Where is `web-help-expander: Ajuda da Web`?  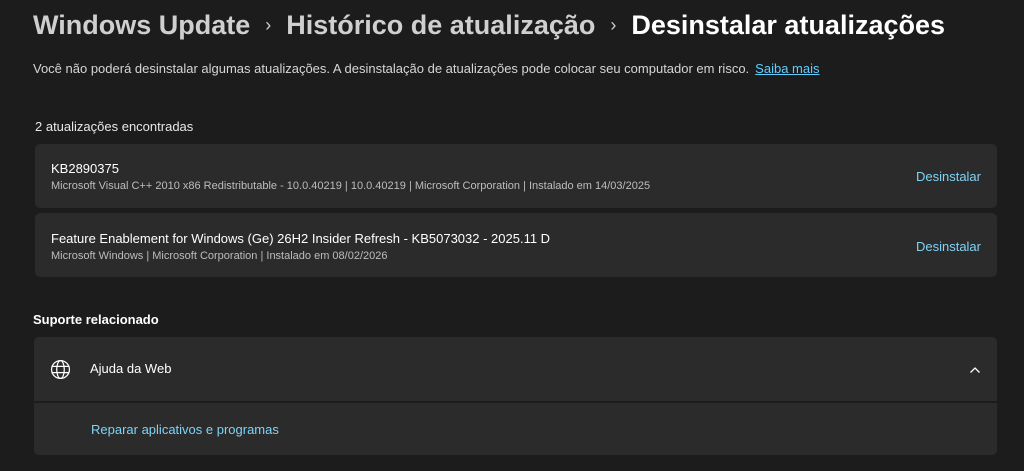 web-help-expander: Ajuda da Web is located at coordinates (515, 369).